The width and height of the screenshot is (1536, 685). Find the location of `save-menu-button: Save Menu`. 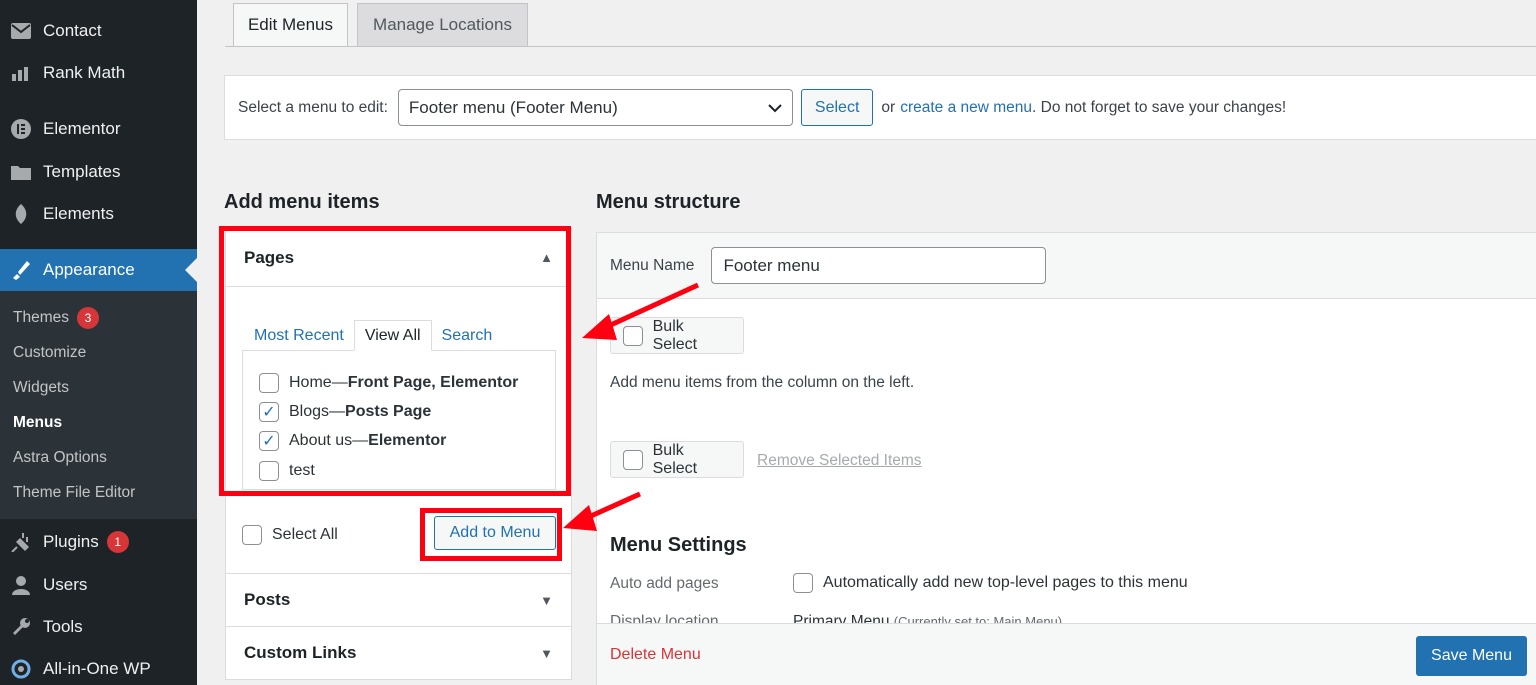

save-menu-button: Save Menu is located at coordinates (1471, 656).